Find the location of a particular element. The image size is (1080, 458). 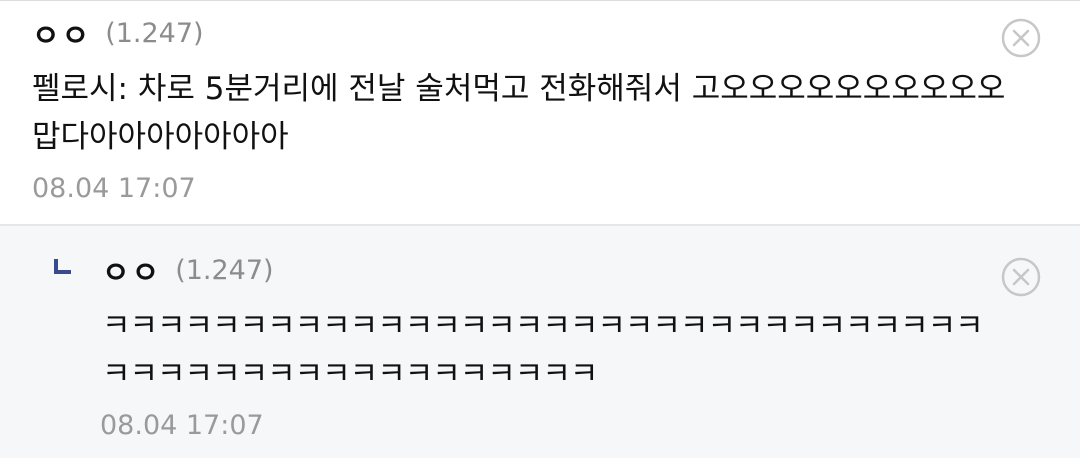

reply-ip: (1.247) is located at coordinates (224, 270).